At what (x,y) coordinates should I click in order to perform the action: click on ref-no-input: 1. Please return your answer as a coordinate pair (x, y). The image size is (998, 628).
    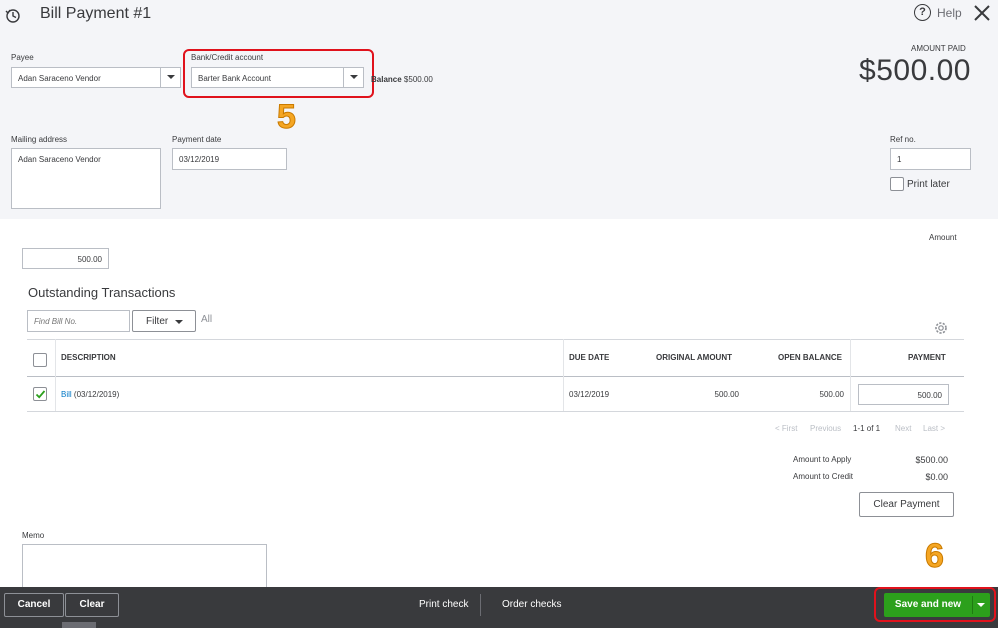
    Looking at the image, I should click on (930, 159).